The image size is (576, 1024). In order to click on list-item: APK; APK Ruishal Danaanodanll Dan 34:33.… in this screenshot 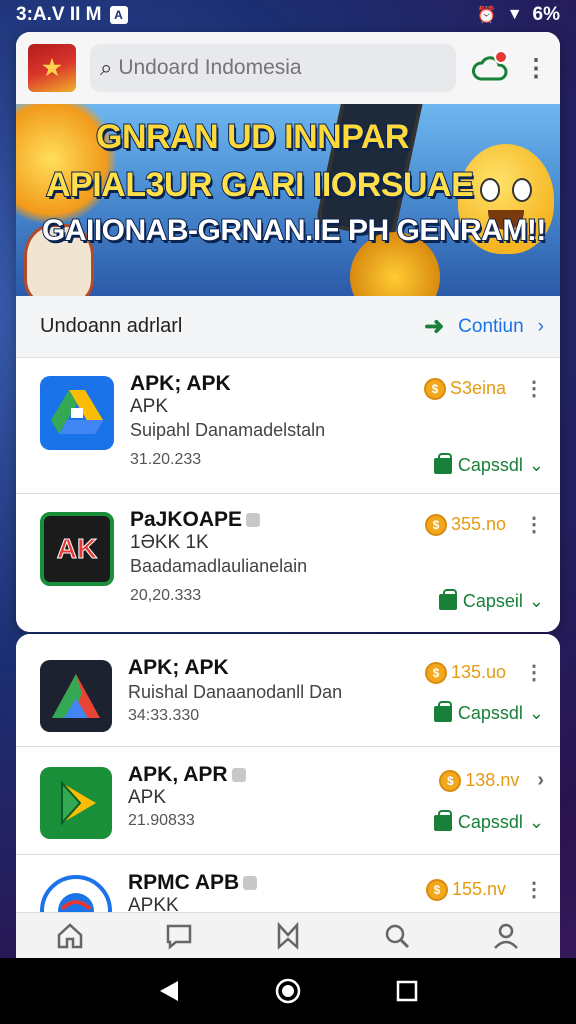, I will do `click(288, 690)`.